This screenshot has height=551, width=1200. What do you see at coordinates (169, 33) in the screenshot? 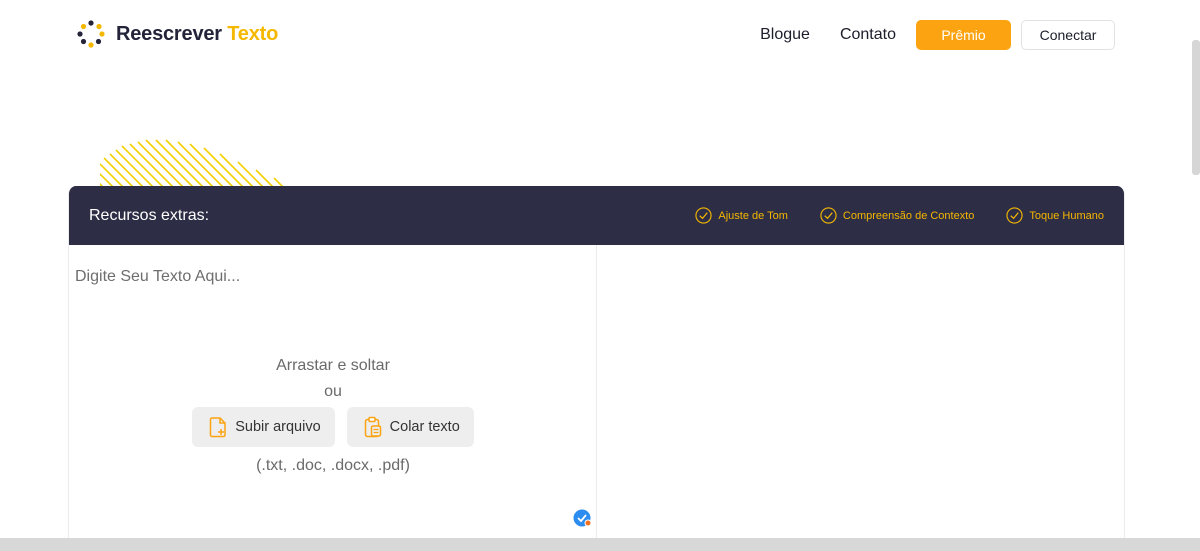
I see `logo-text-main: Reescrever` at bounding box center [169, 33].